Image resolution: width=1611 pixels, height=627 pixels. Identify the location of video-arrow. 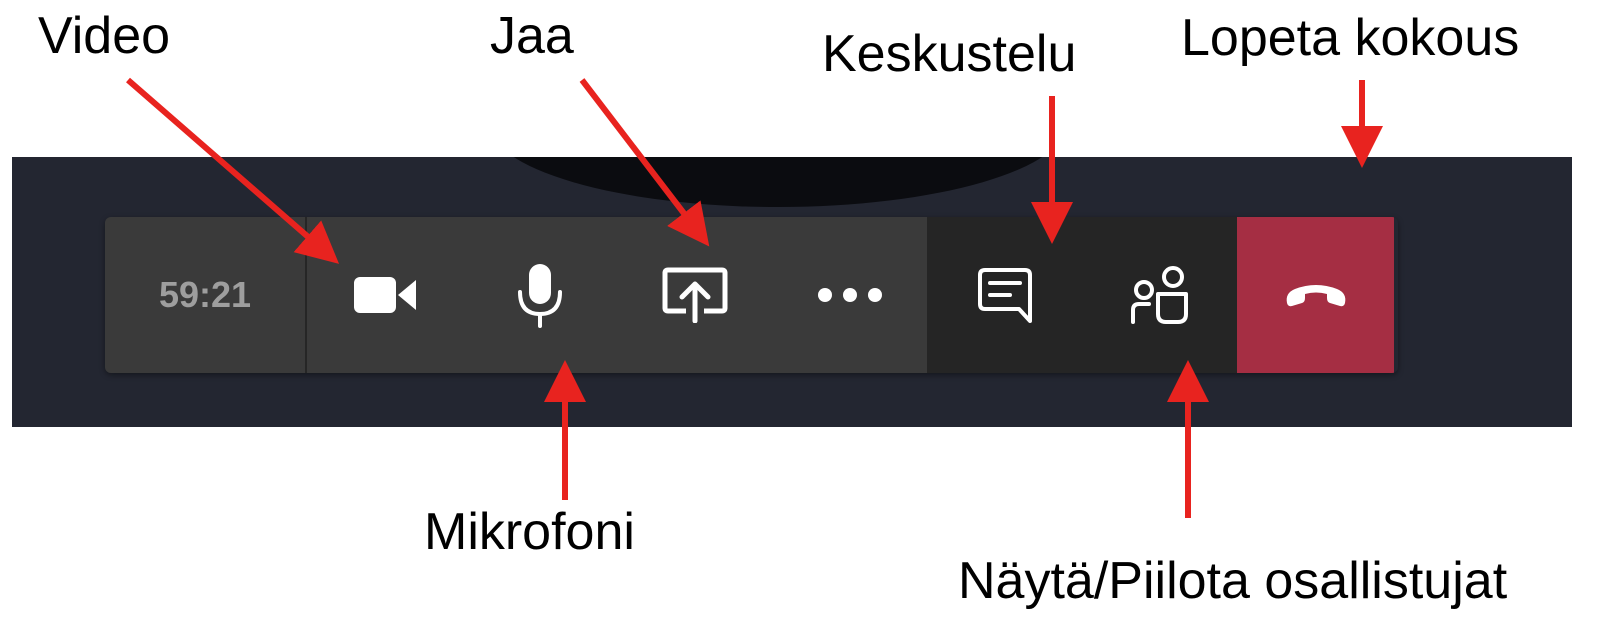
(233, 170).